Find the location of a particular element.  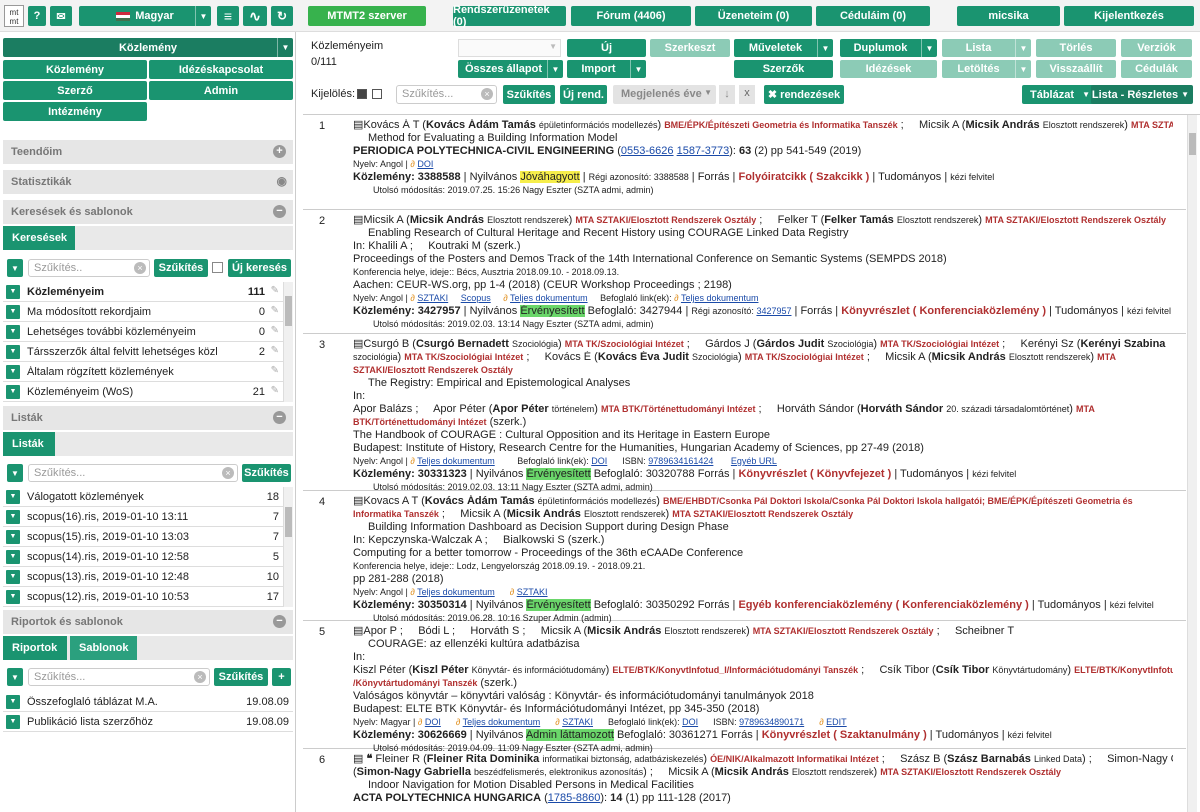

citations-button: Idézések is located at coordinates (888, 69).